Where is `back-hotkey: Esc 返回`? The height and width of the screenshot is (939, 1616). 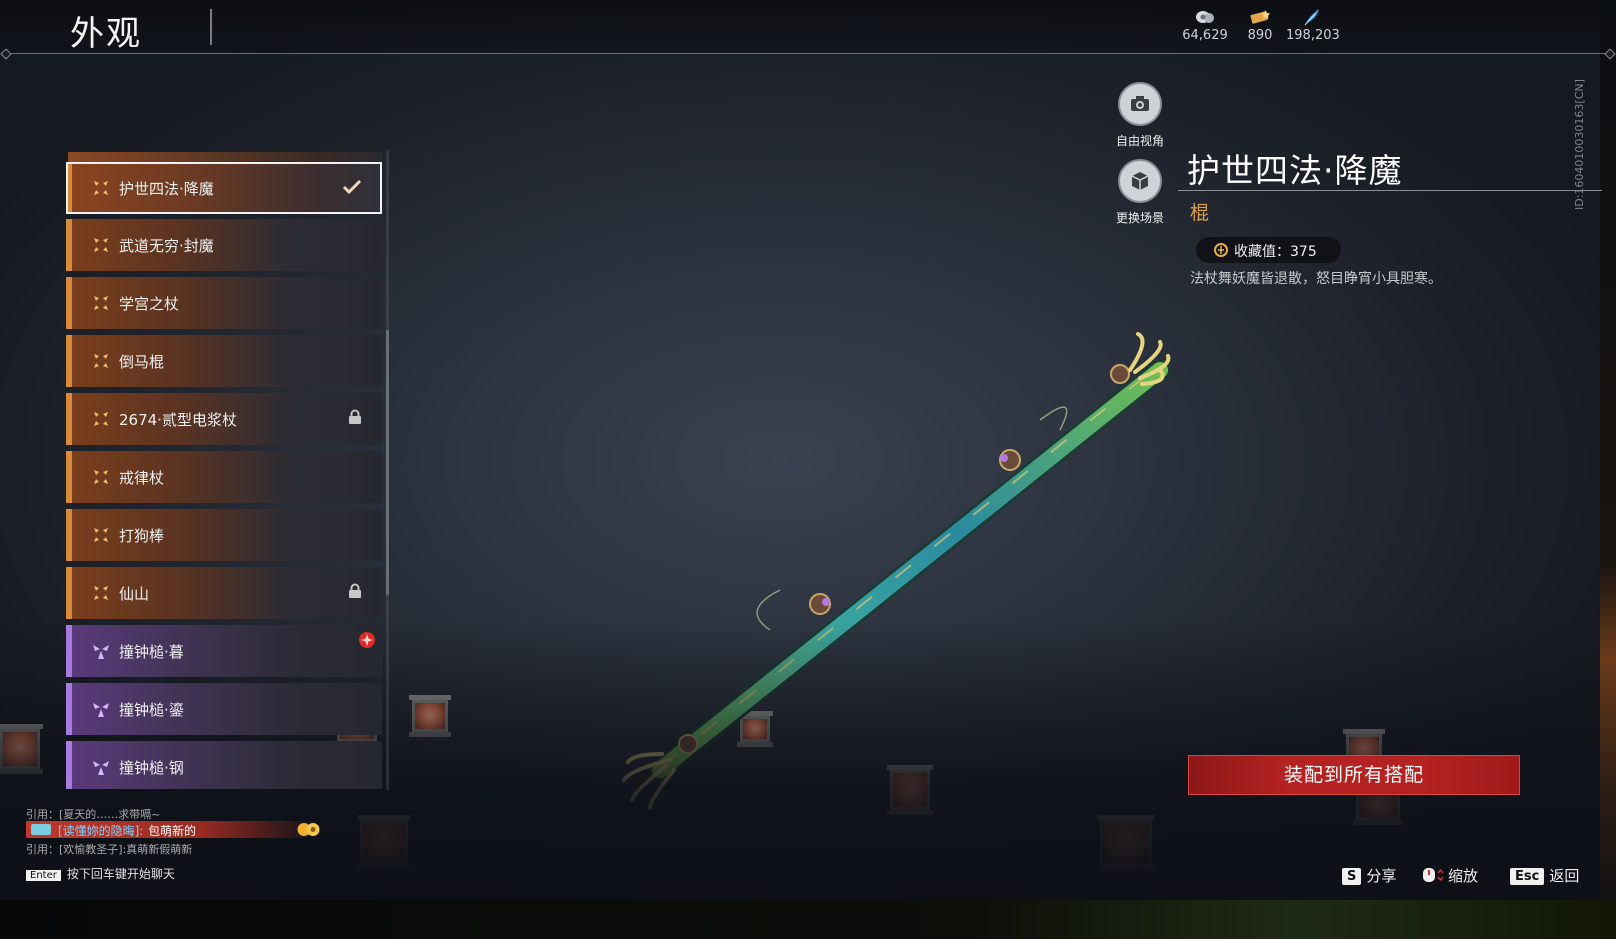
back-hotkey: Esc 返回 is located at coordinates (1544, 875).